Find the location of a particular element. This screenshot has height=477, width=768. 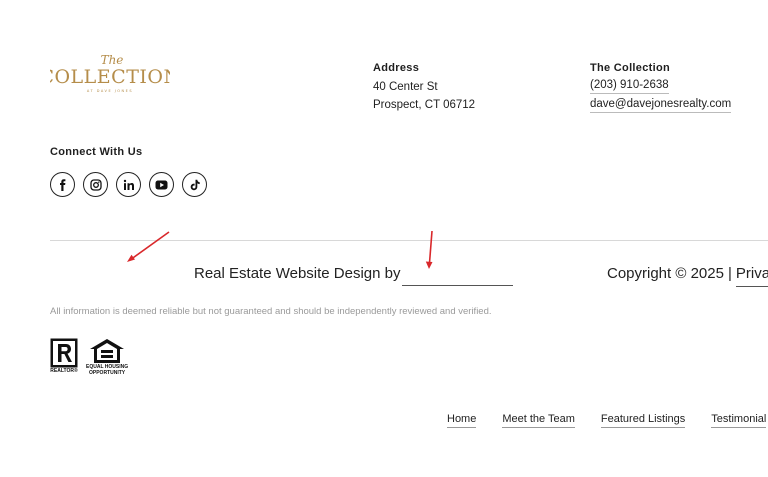

tiktok-icon is located at coordinates (194, 184).